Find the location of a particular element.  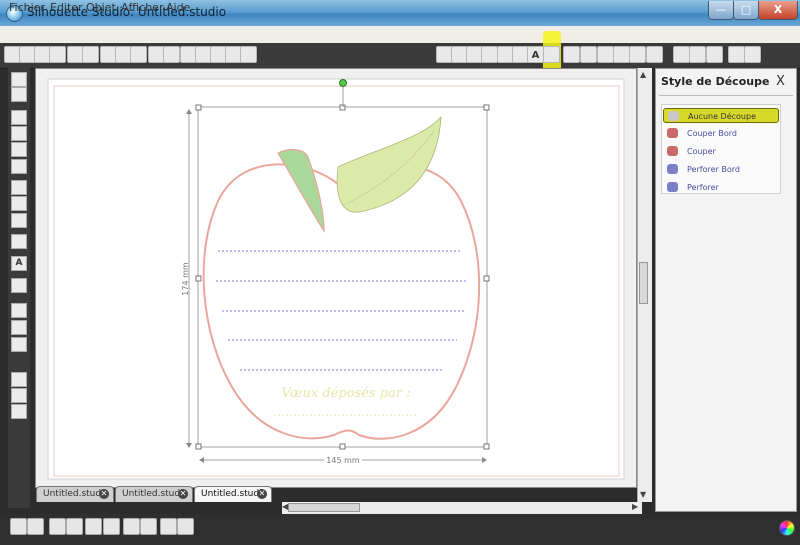

menu-bar is located at coordinates (400, 35).